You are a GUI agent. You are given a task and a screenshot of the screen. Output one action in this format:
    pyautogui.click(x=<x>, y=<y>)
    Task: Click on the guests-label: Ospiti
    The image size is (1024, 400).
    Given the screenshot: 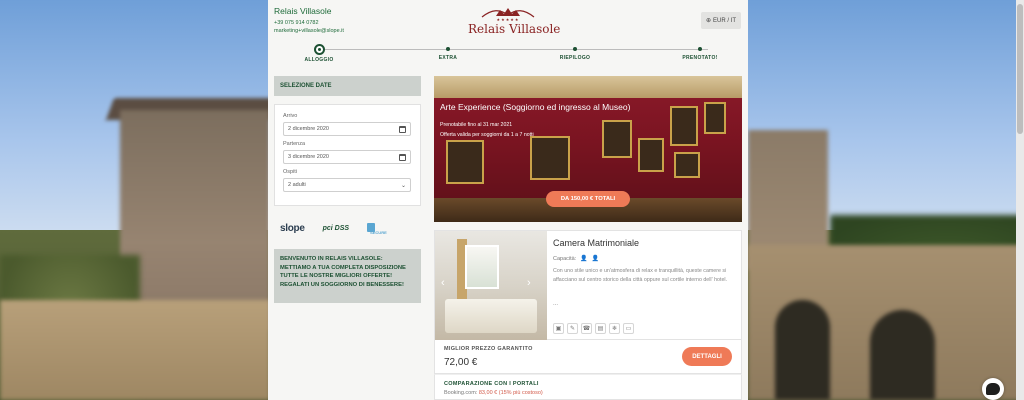 What is the action you would take?
    pyautogui.click(x=290, y=172)
    